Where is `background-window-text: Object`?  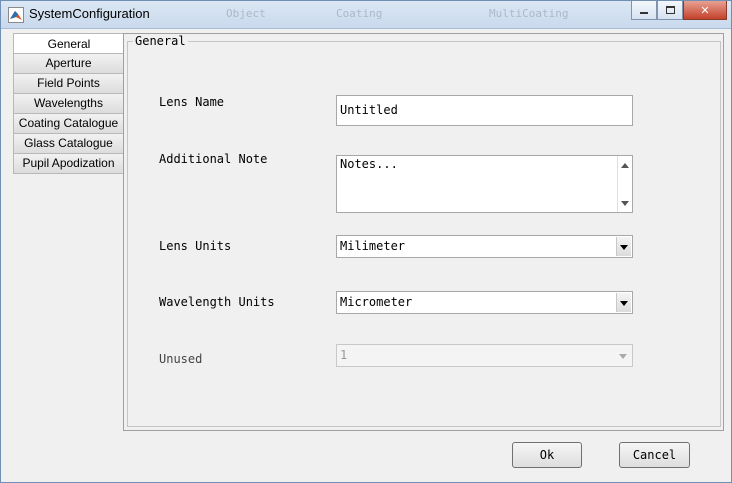 background-window-text: Object is located at coordinates (246, 13).